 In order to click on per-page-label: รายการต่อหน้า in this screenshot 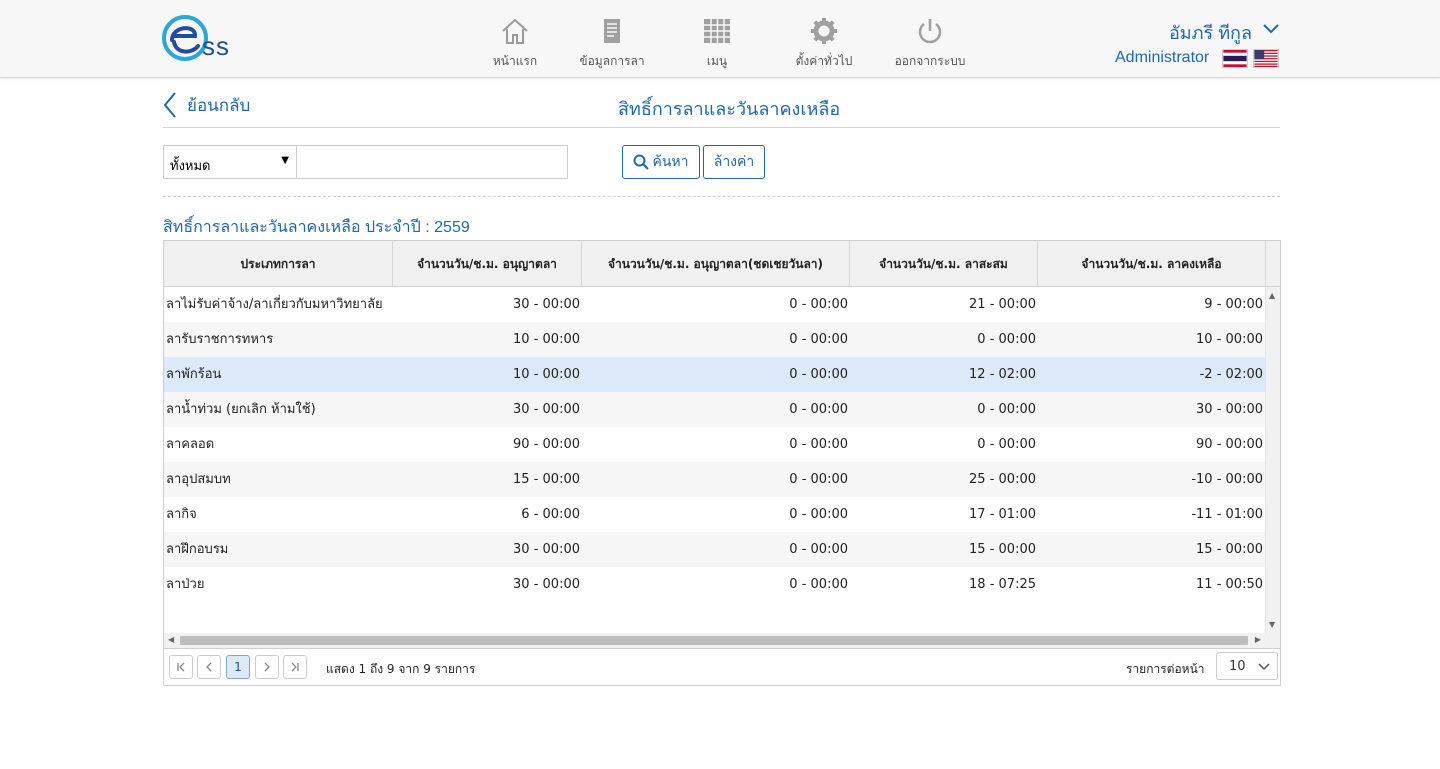, I will do `click(1165, 669)`.